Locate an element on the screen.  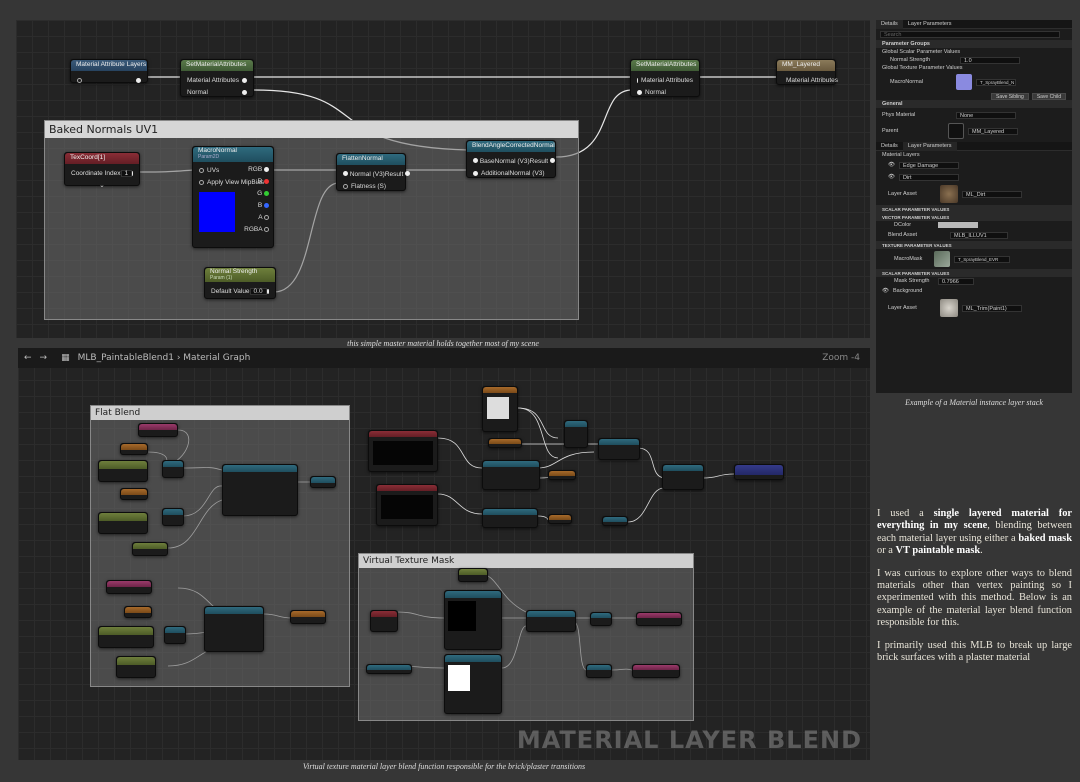
mask-thumbnail is located at coordinates (942, 259).